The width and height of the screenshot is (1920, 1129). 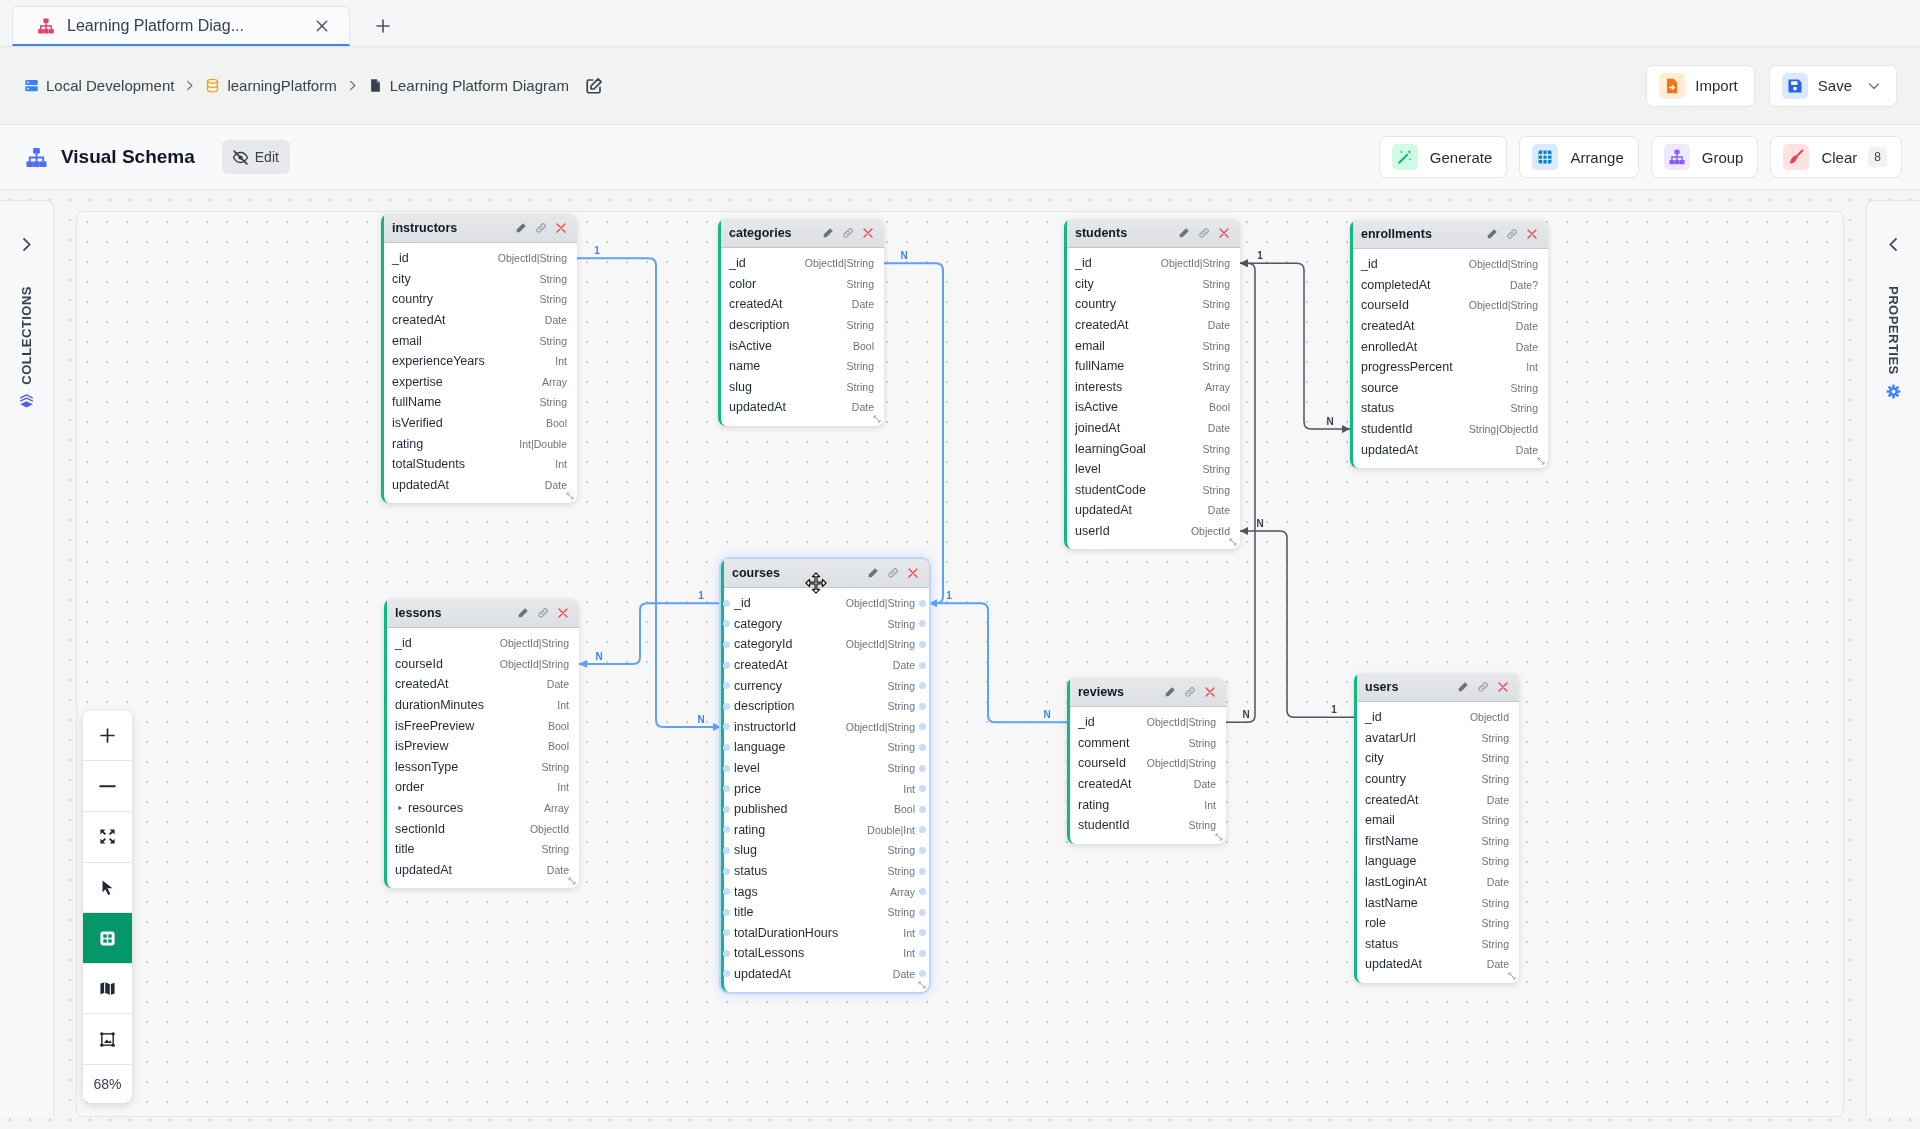 What do you see at coordinates (1893, 330) in the screenshot?
I see `panel-label: PROPERTIES` at bounding box center [1893, 330].